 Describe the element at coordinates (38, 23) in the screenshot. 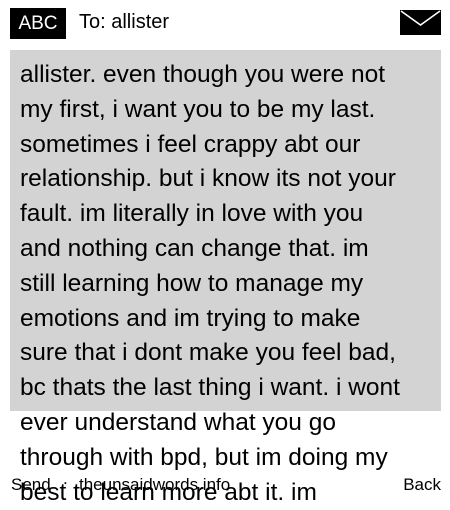

I see `input-mode-badge: ABC` at that location.